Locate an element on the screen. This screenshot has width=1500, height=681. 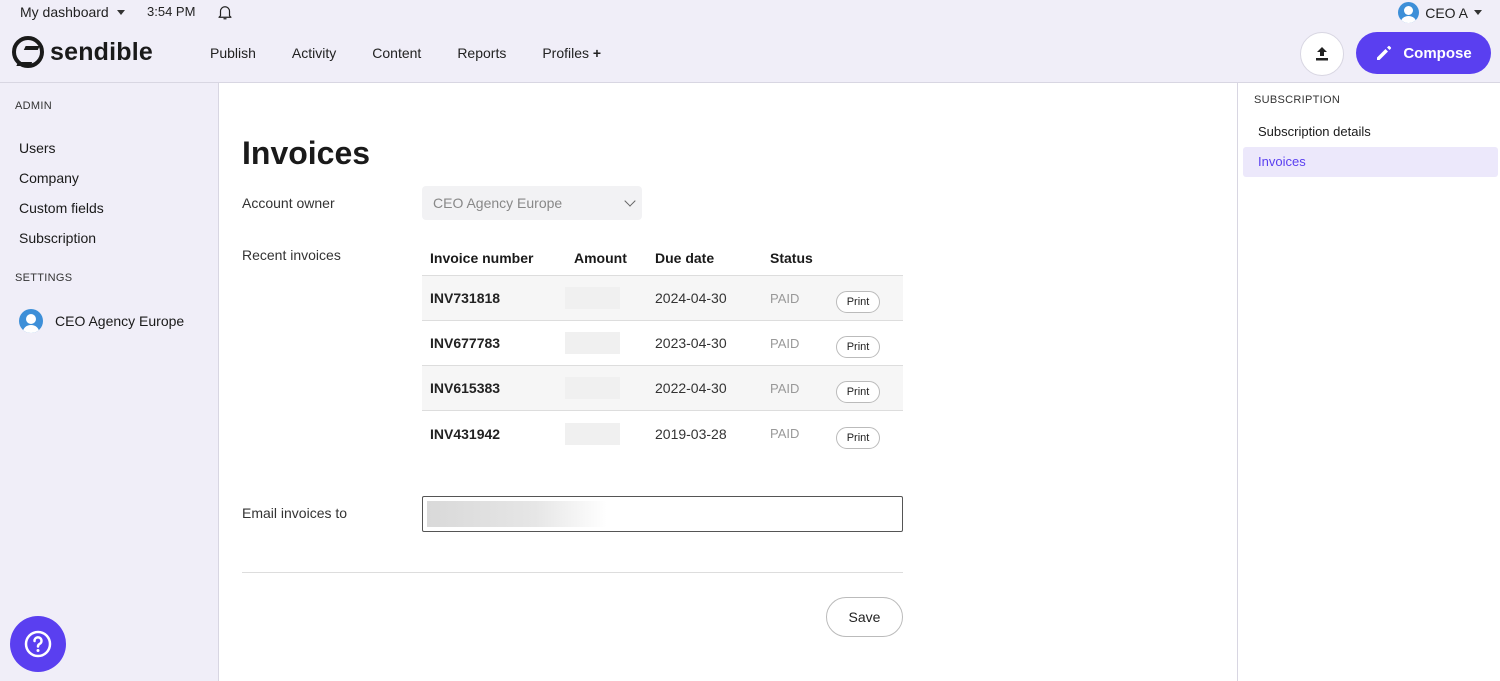
table-row: INV615383 2022-04-30 PAID Print is located at coordinates (662, 388).